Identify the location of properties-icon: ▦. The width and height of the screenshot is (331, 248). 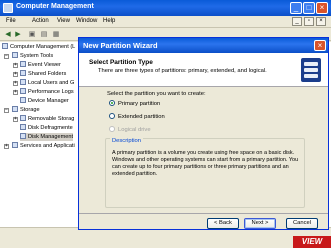
(56, 35).